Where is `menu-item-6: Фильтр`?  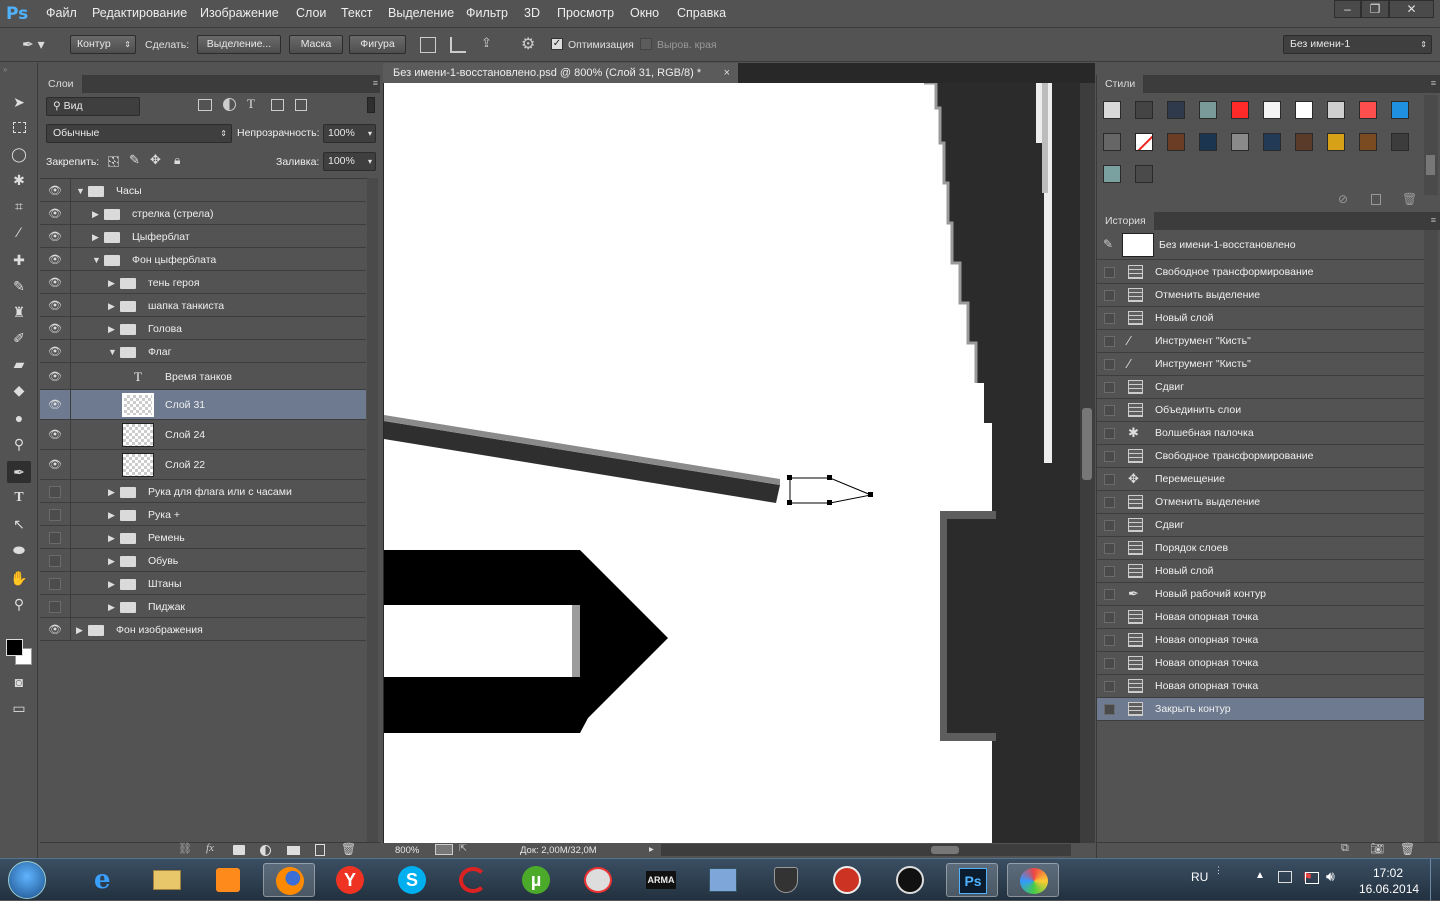 menu-item-6: Фильтр is located at coordinates (487, 13).